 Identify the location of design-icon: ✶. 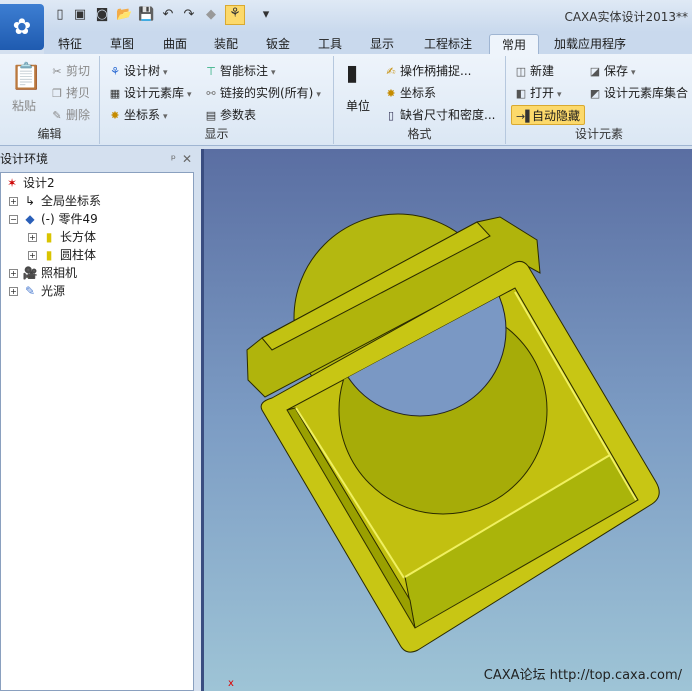
(12, 183).